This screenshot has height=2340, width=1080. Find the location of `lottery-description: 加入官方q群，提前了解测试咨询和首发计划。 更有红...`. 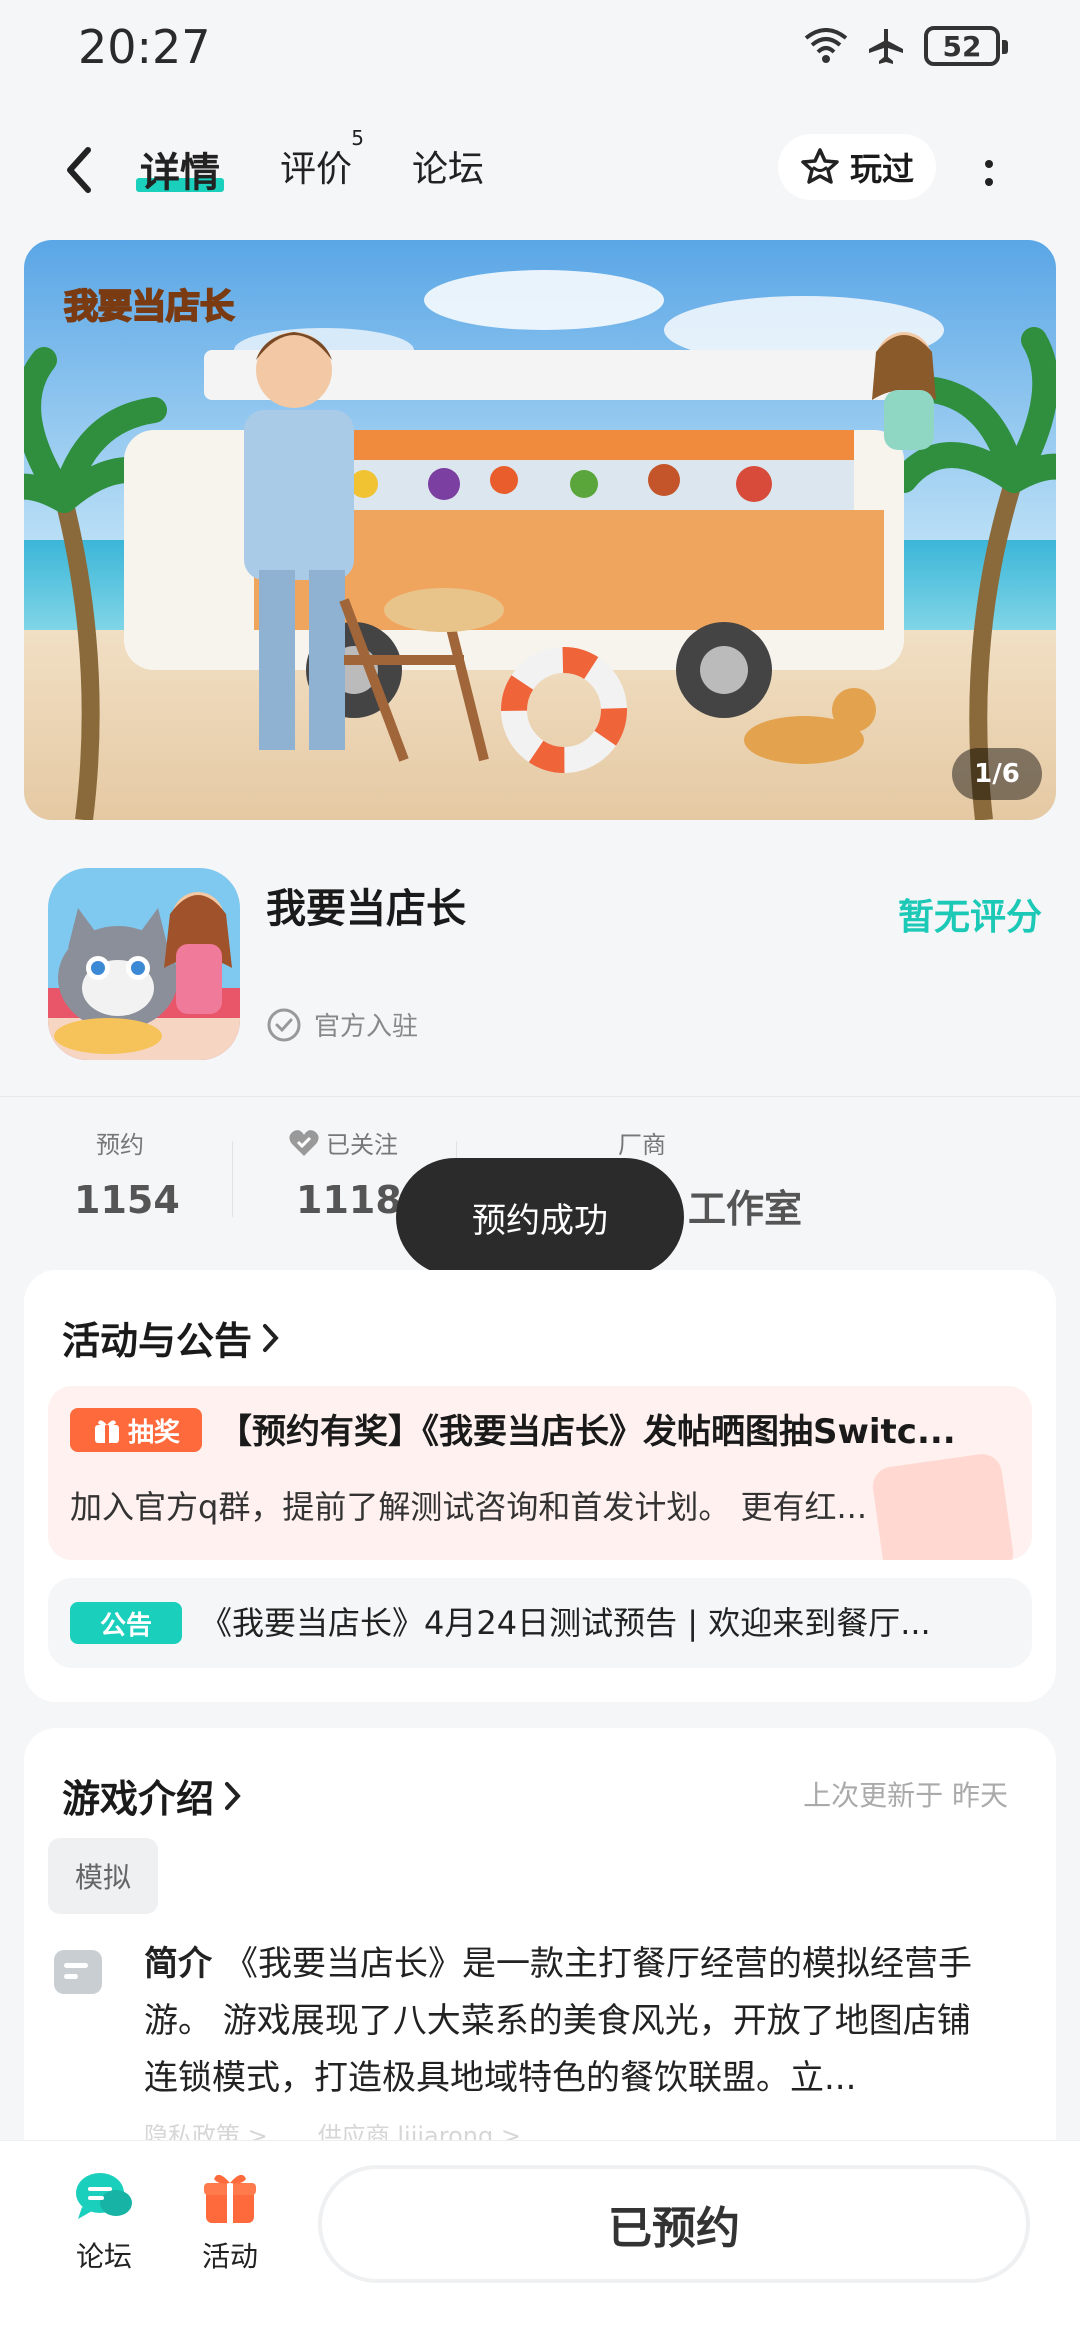

lottery-description: 加入官方q群，提前了解测试咨询和首发计划。 更有红... is located at coordinates (469, 1507).